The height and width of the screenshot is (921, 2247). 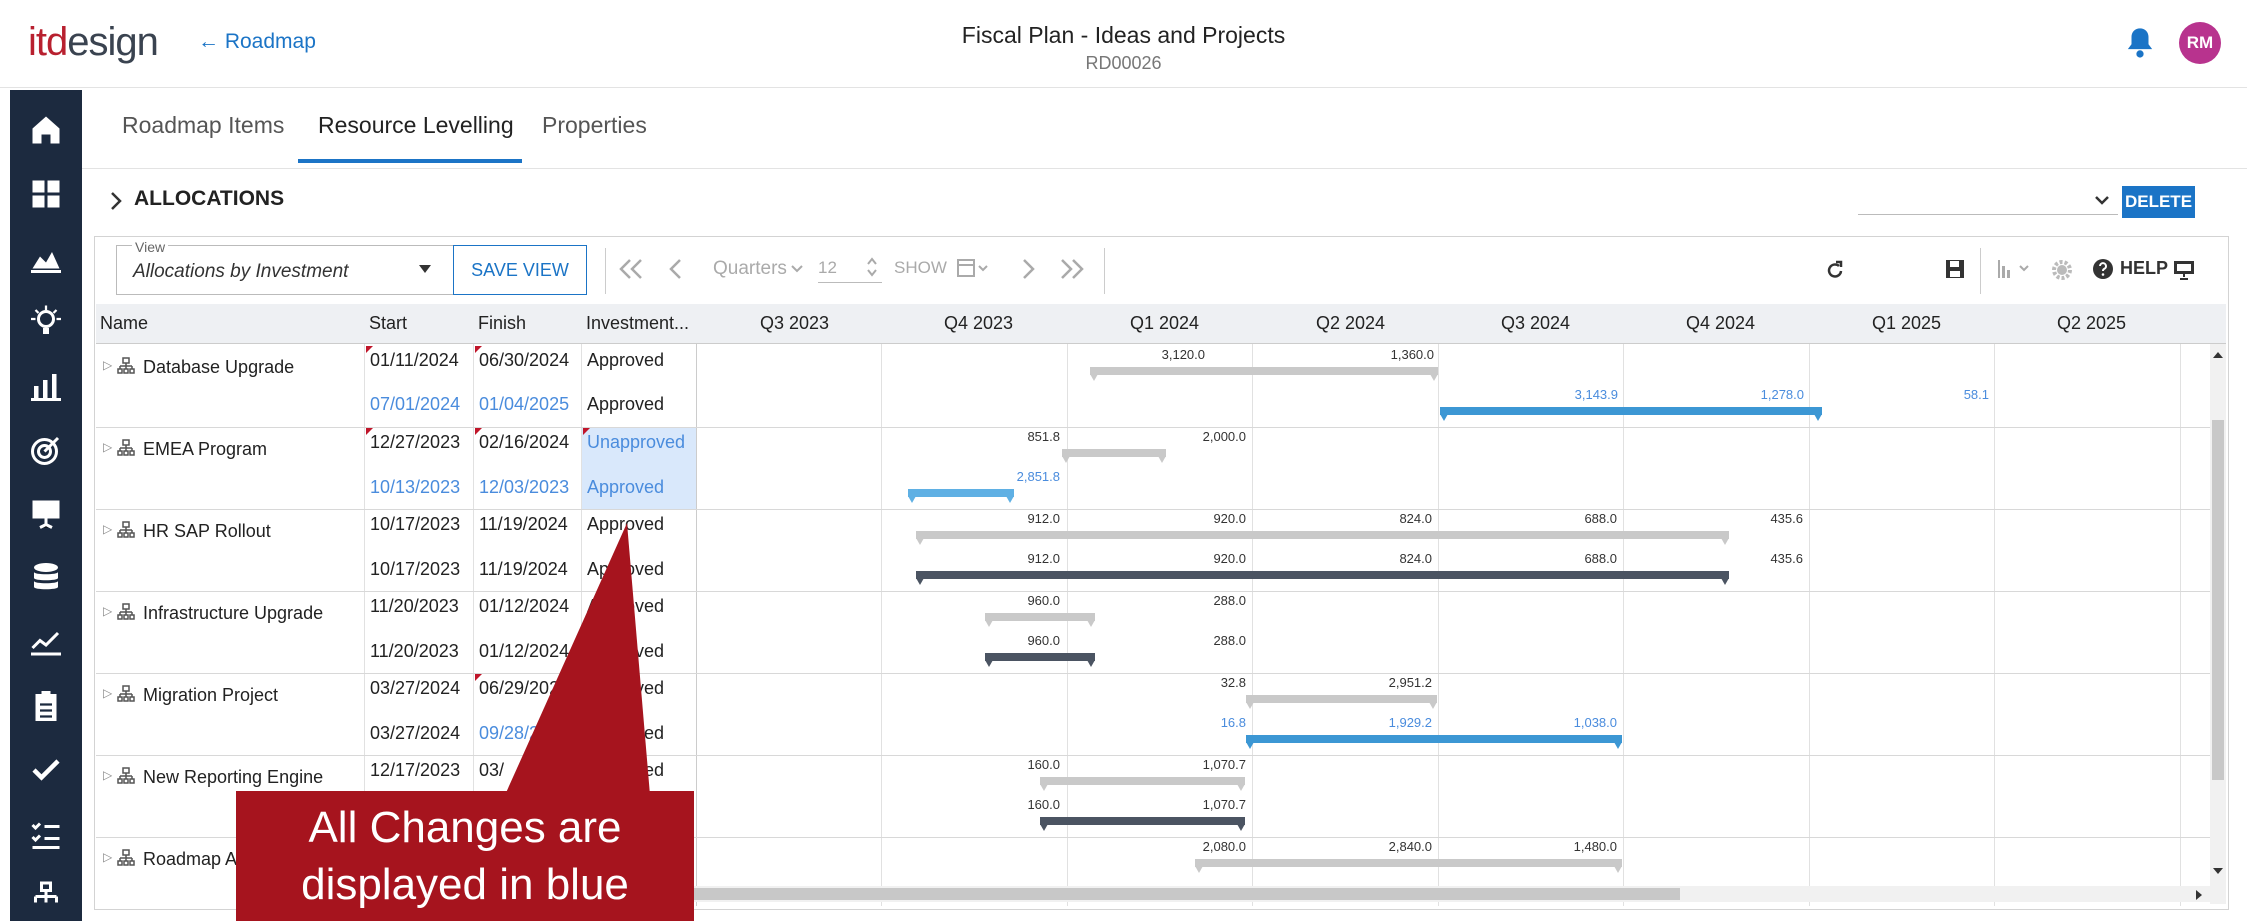 What do you see at coordinates (2218, 871) in the screenshot?
I see `scroll-down-icon` at bounding box center [2218, 871].